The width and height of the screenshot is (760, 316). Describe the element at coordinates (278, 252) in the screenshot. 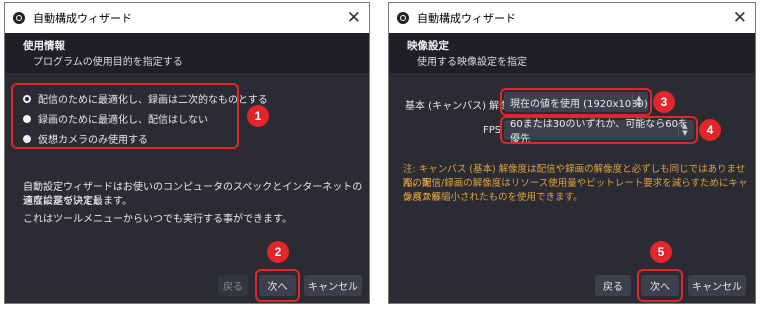

I see `annotation-badge-2: 2` at that location.